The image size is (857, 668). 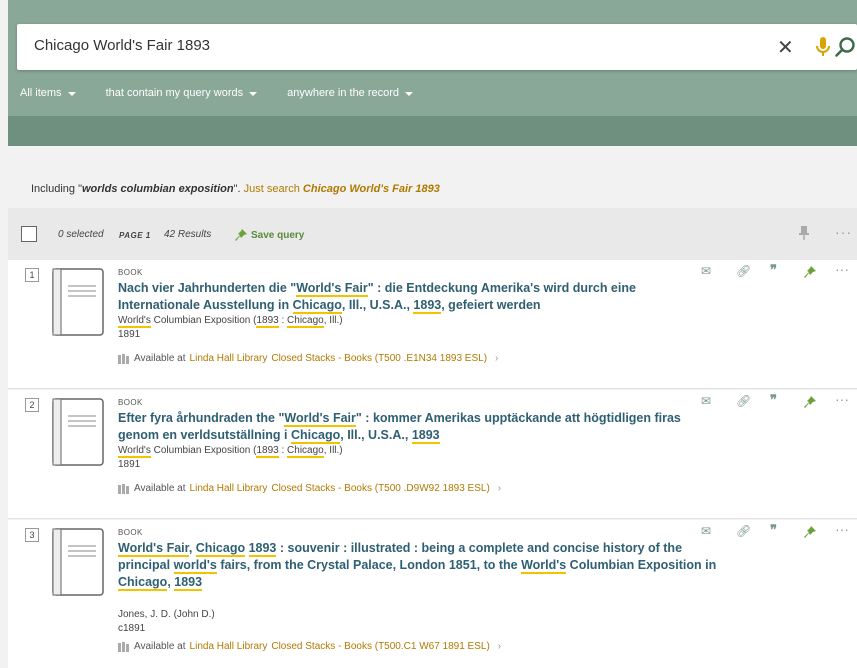 I want to click on select-all-checkbox, so click(x=29, y=234).